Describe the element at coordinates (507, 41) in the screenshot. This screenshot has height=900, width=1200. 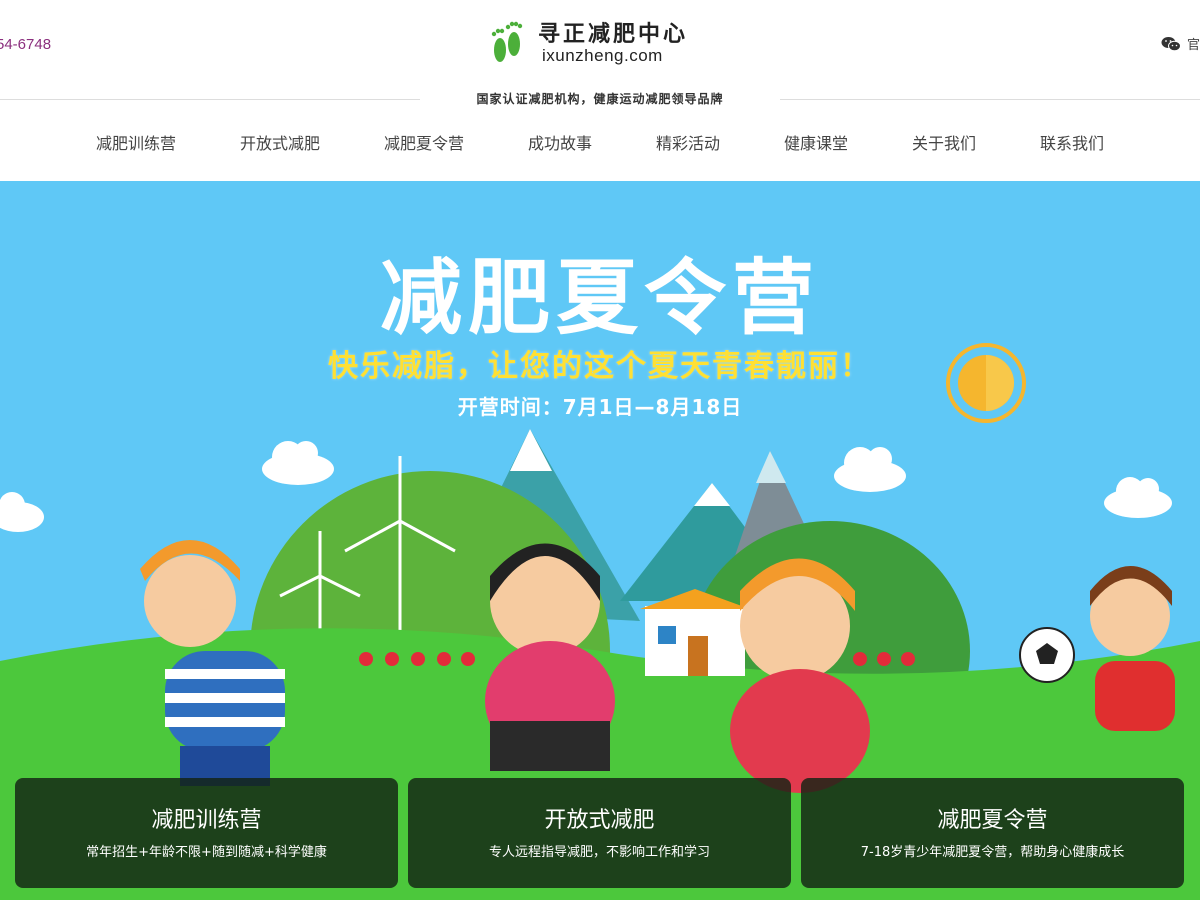
I see `footprint-logo-icon` at that location.